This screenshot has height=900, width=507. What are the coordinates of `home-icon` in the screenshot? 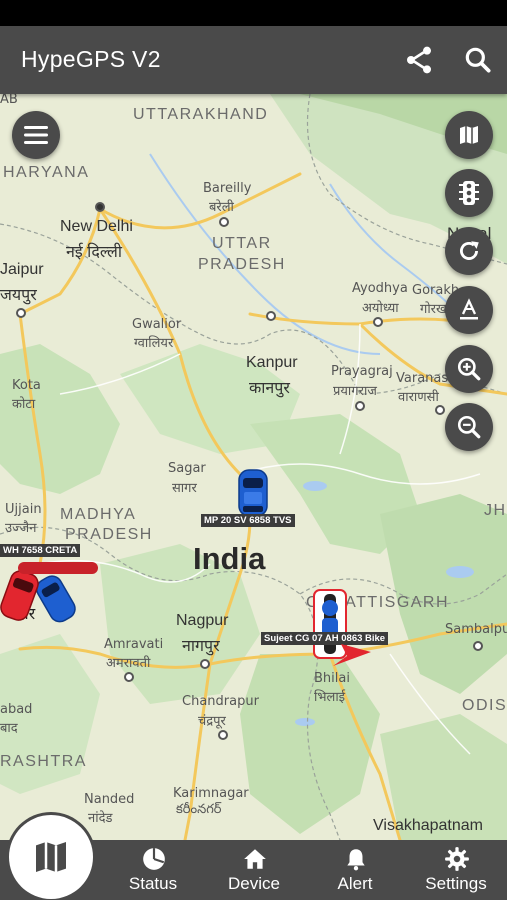 It's located at (255, 859).